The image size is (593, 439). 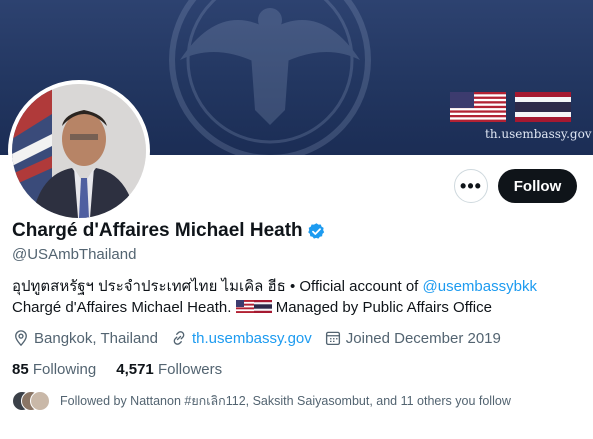 I want to click on profile-avatar, so click(x=79, y=151).